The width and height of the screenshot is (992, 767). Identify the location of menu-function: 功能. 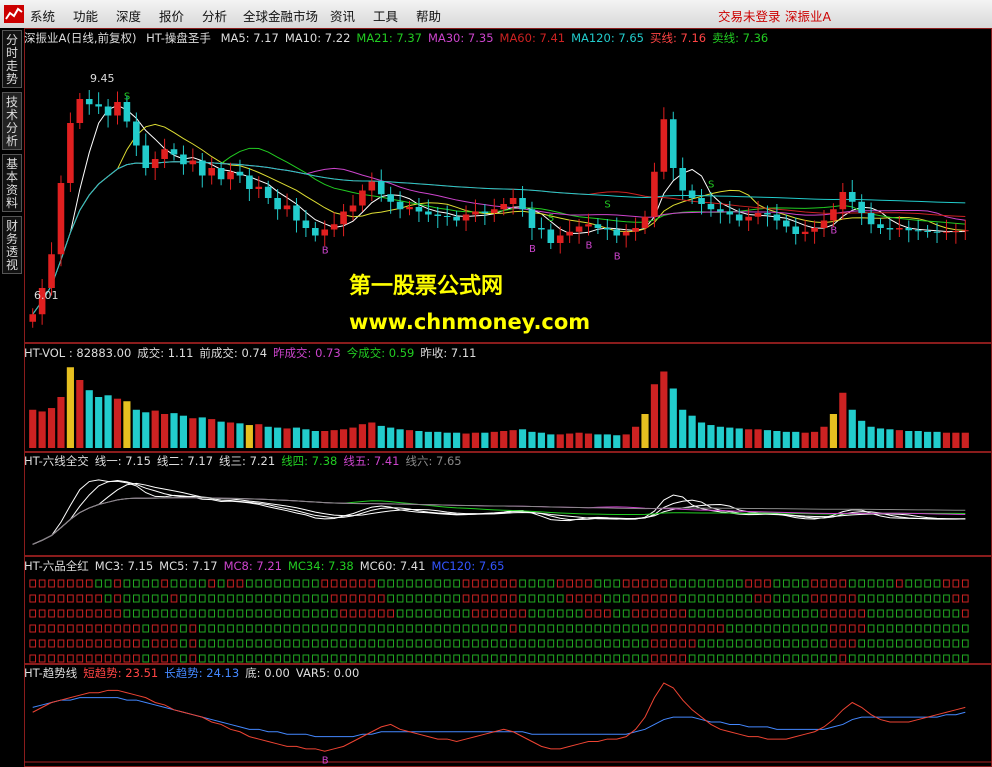
(85, 15).